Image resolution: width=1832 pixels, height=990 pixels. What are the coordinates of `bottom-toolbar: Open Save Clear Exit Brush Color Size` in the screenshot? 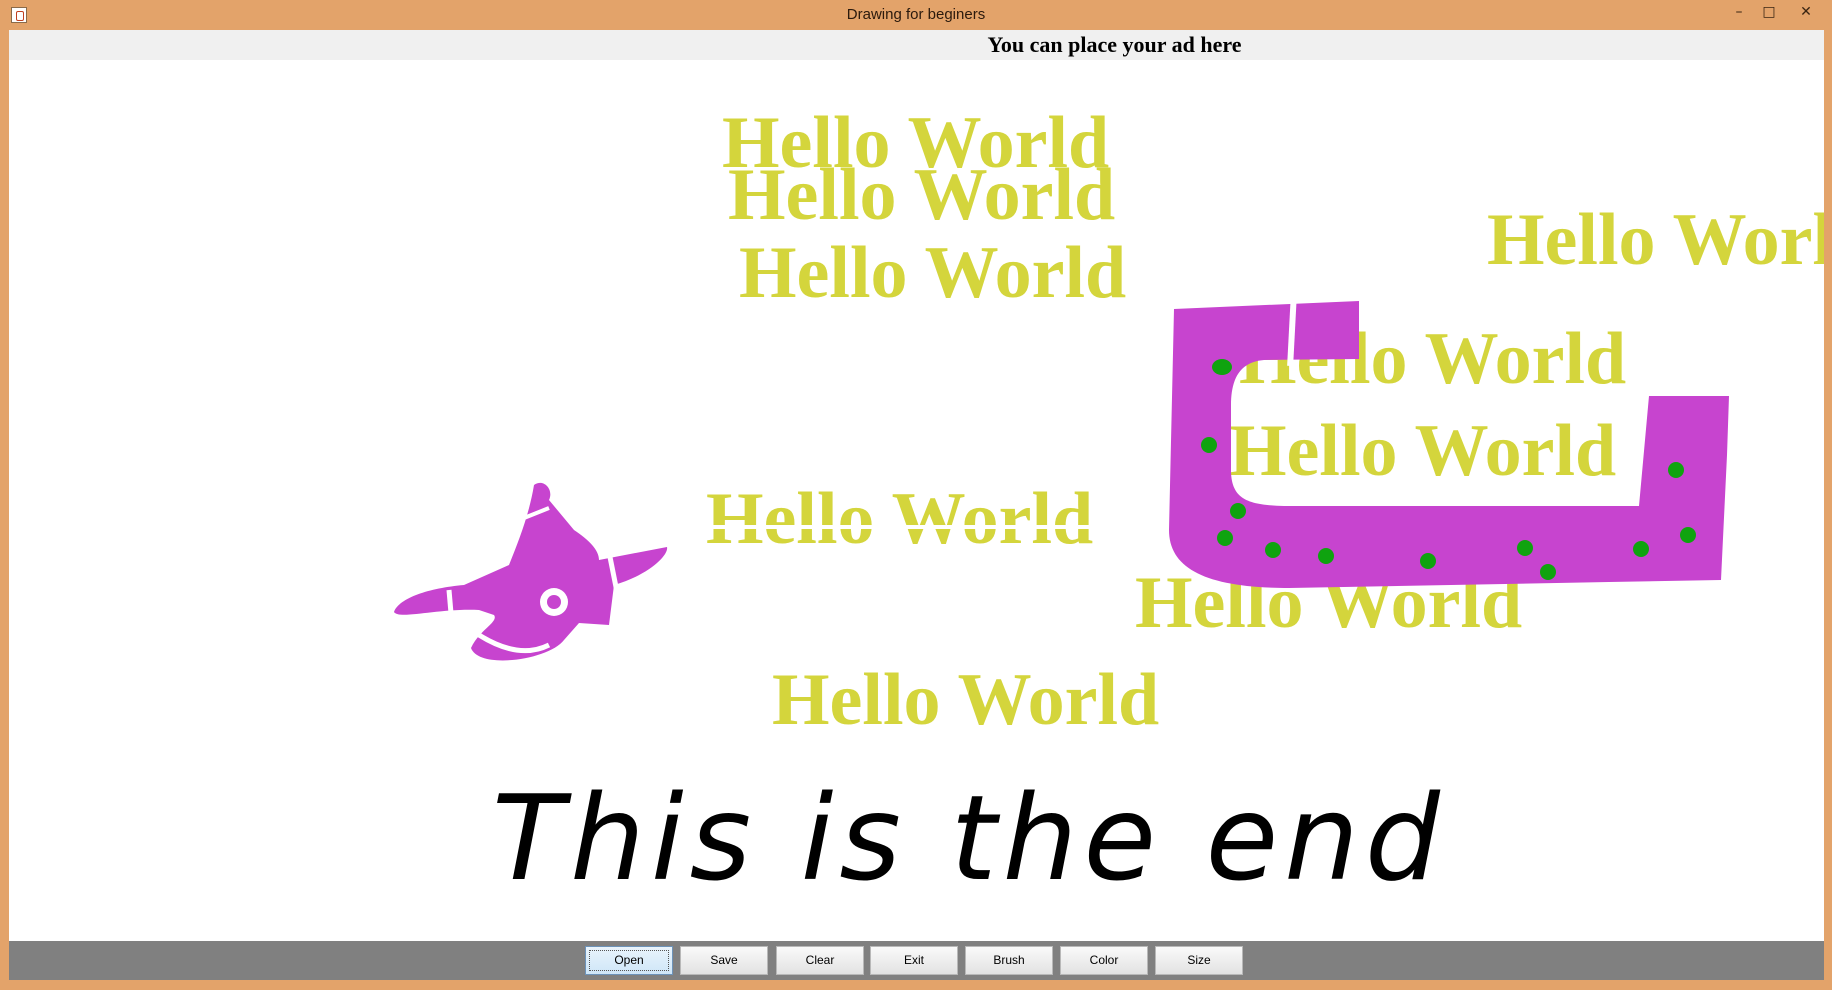 It's located at (916, 960).